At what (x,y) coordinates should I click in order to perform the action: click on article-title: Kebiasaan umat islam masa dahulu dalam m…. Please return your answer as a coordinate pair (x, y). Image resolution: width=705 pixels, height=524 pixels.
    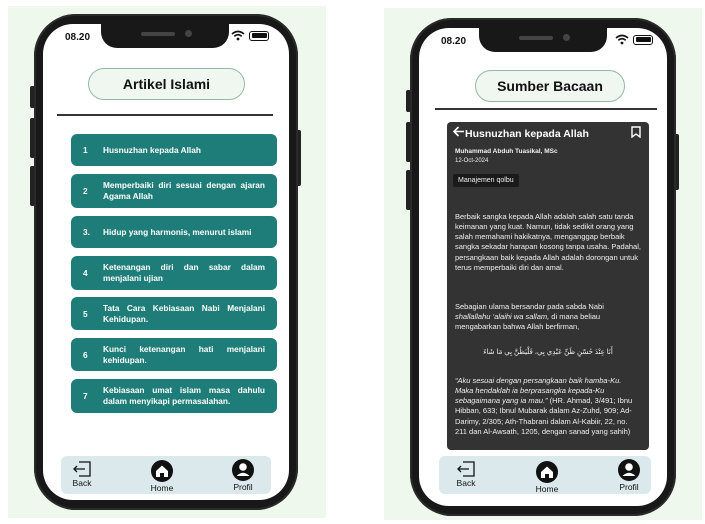
    Looking at the image, I should click on (184, 395).